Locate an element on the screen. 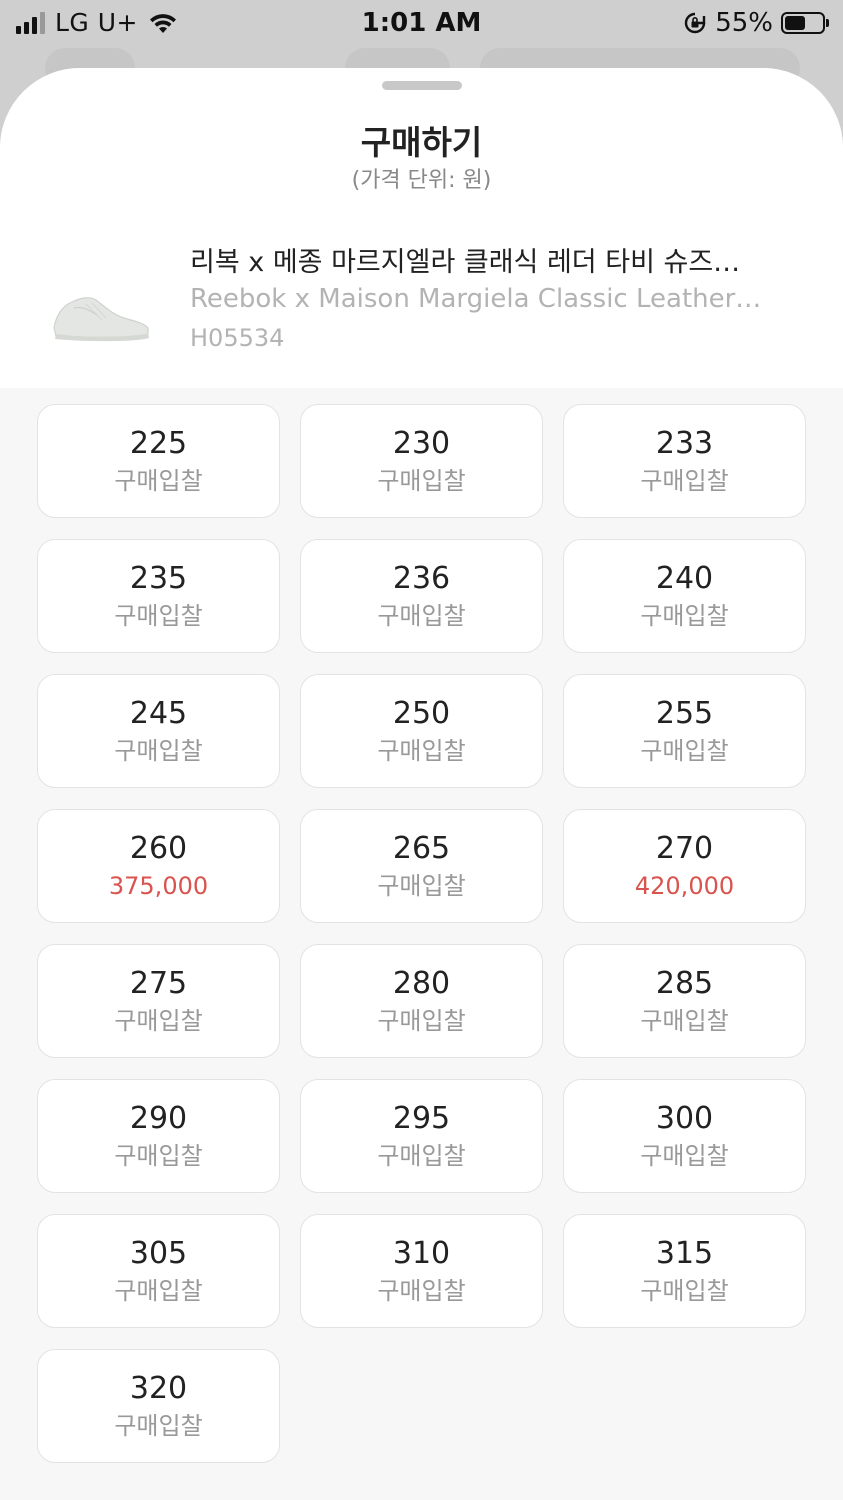 The height and width of the screenshot is (1500, 843). product-thumbnail is located at coordinates (101, 319).